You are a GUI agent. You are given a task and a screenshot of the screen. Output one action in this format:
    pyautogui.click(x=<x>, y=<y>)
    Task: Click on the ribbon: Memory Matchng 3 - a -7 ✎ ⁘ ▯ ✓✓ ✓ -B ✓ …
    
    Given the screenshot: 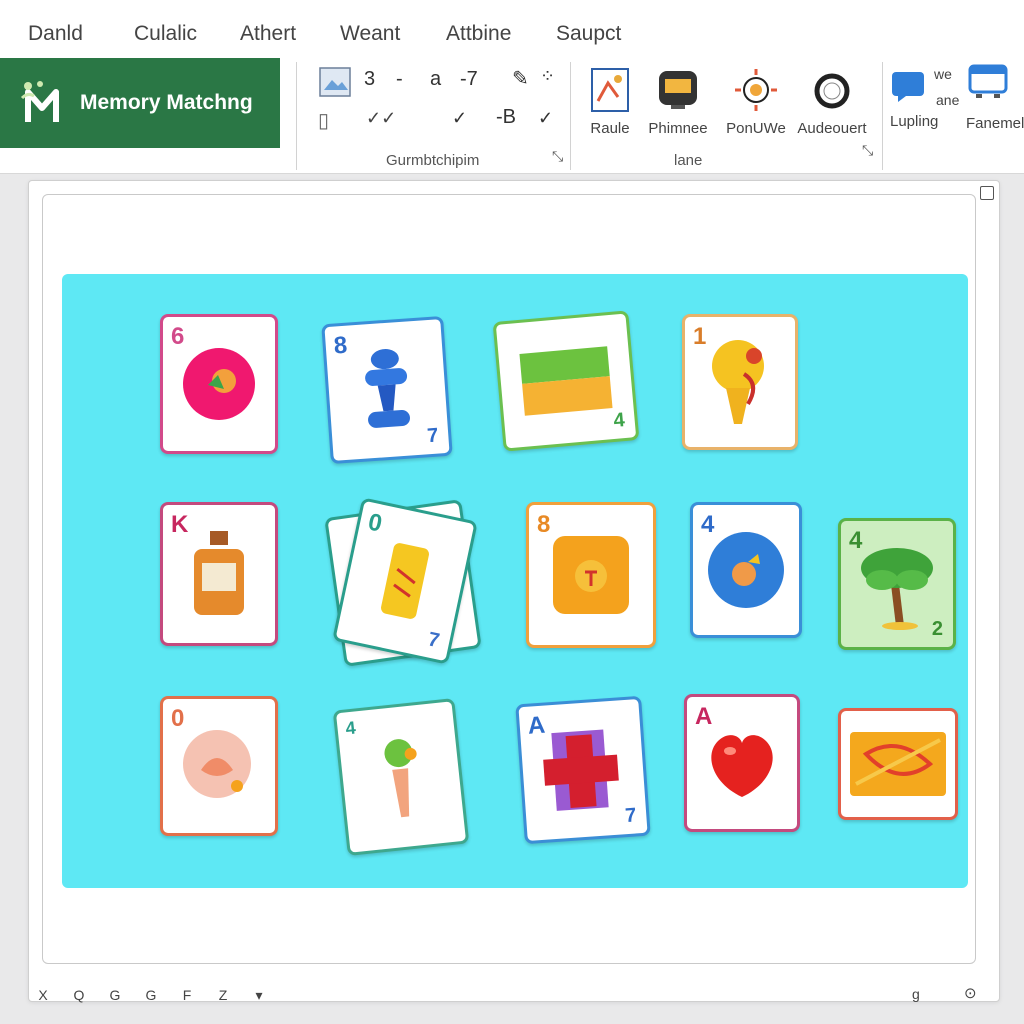 What is the action you would take?
    pyautogui.click(x=512, y=115)
    